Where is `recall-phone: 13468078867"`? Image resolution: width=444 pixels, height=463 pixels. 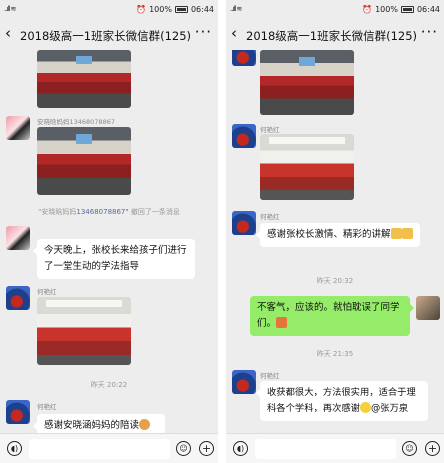
recall-phone: 13468078867" is located at coordinates (102, 212).